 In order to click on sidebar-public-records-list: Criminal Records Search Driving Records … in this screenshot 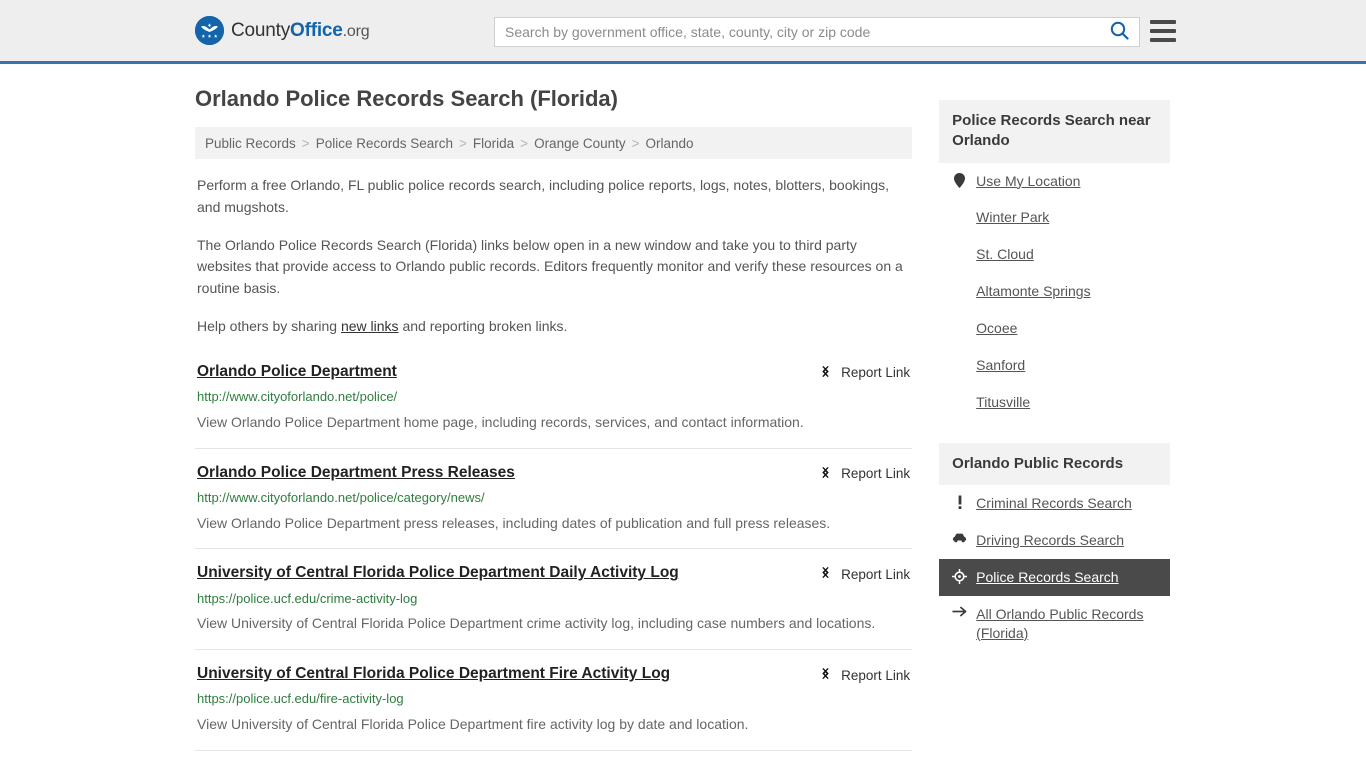, I will do `click(1054, 568)`.